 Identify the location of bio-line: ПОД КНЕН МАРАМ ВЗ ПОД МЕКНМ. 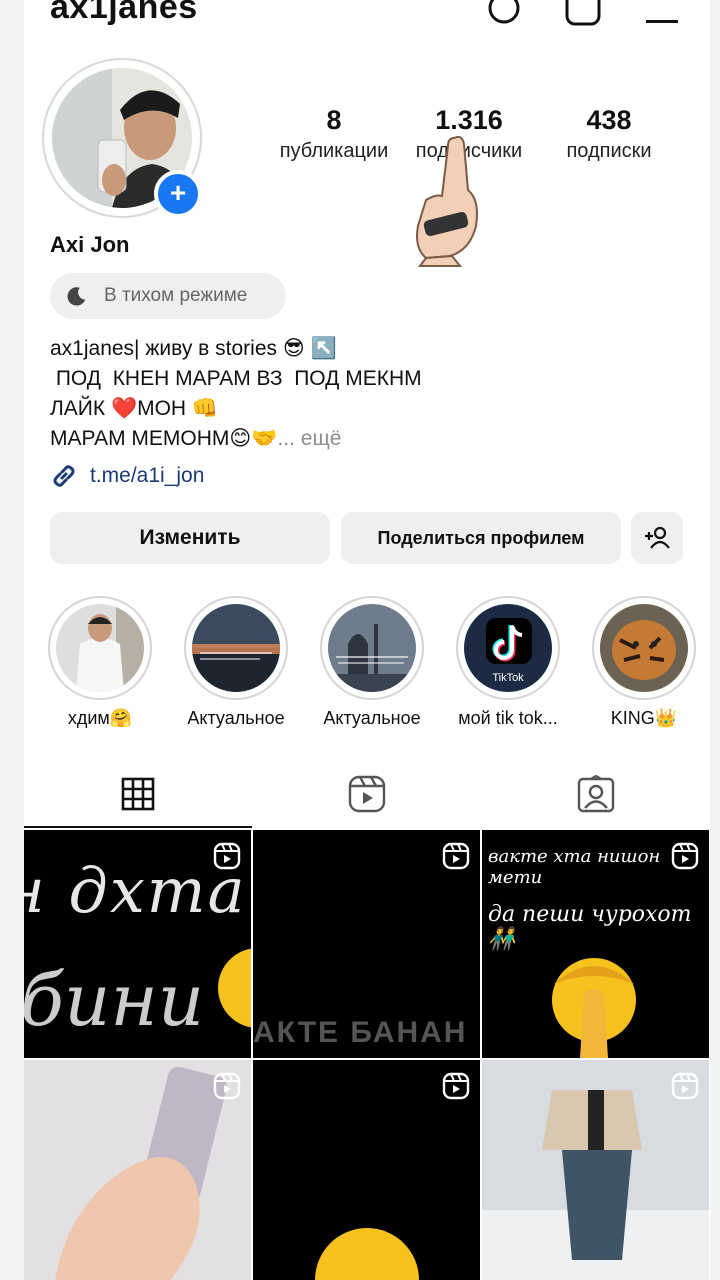
(236, 378).